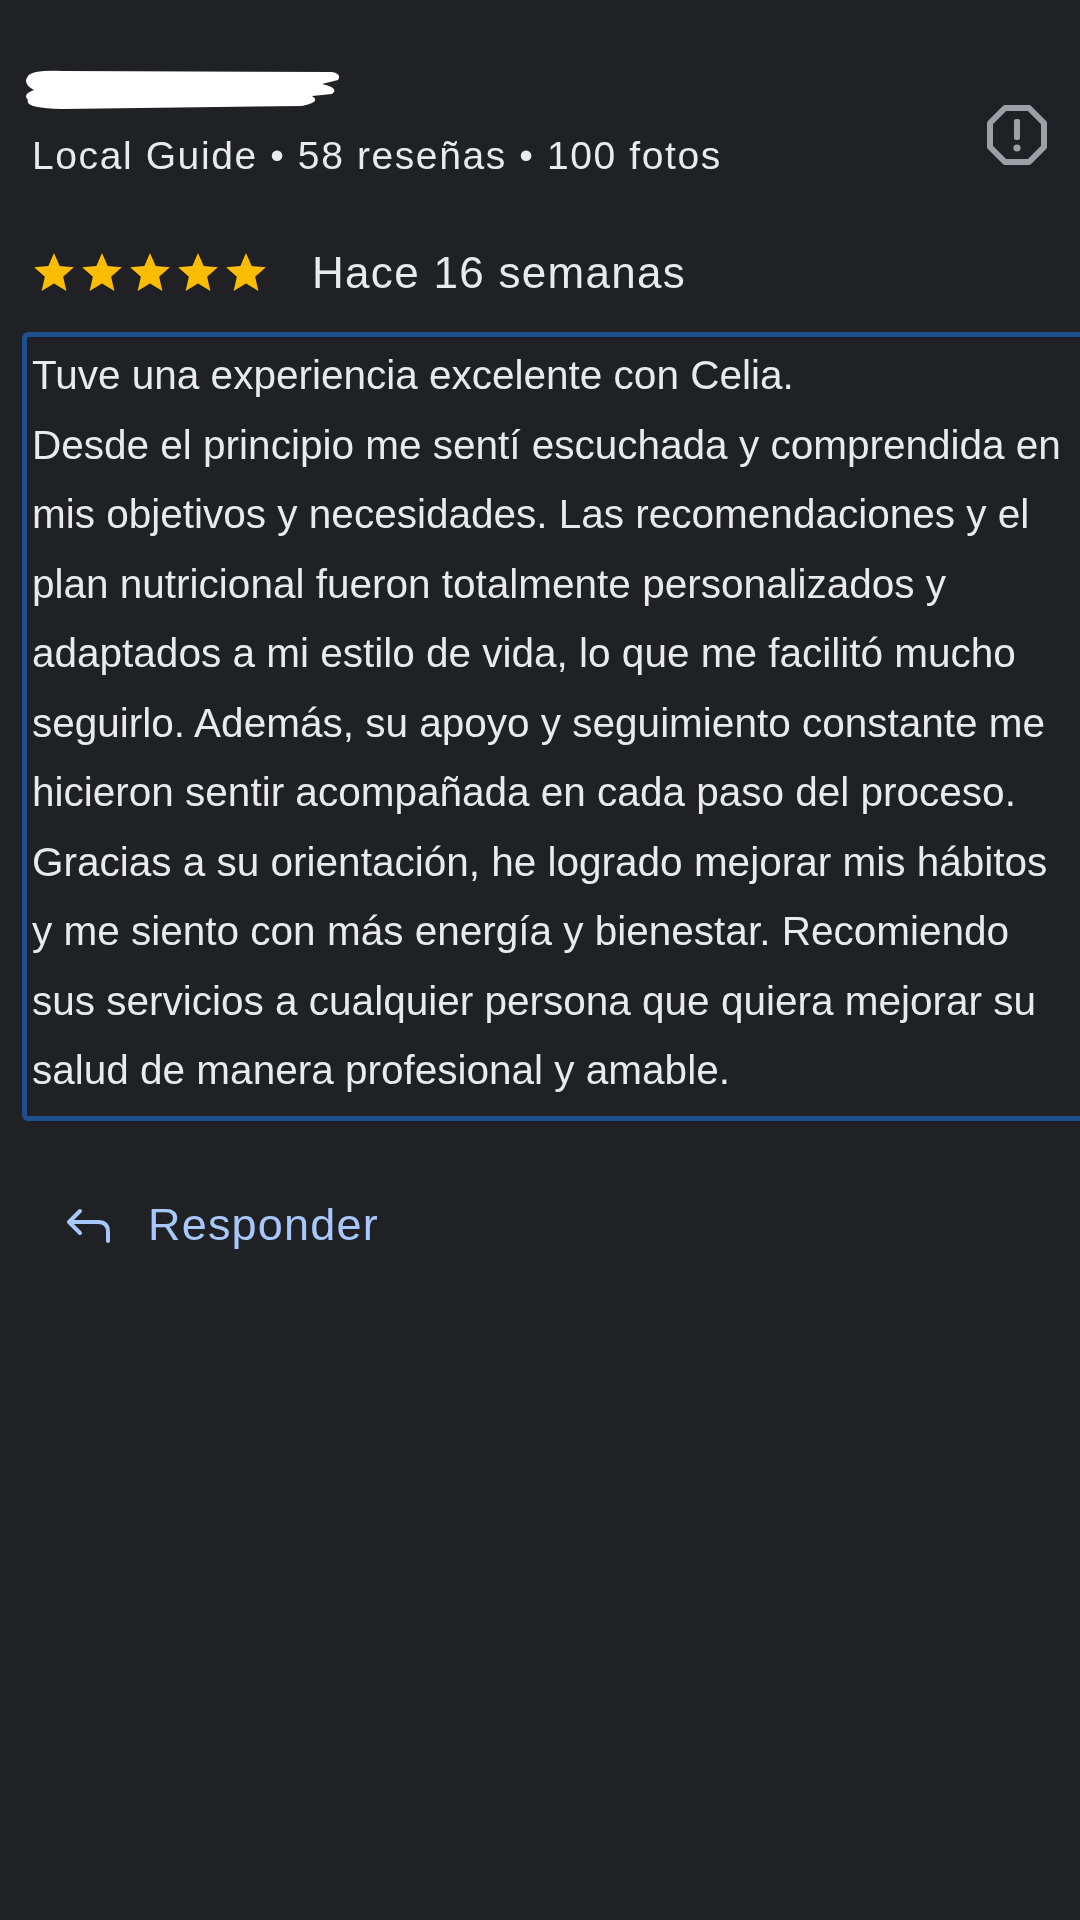 This screenshot has height=1920, width=1080. Describe the element at coordinates (1017, 135) in the screenshot. I see `report-icon` at that location.